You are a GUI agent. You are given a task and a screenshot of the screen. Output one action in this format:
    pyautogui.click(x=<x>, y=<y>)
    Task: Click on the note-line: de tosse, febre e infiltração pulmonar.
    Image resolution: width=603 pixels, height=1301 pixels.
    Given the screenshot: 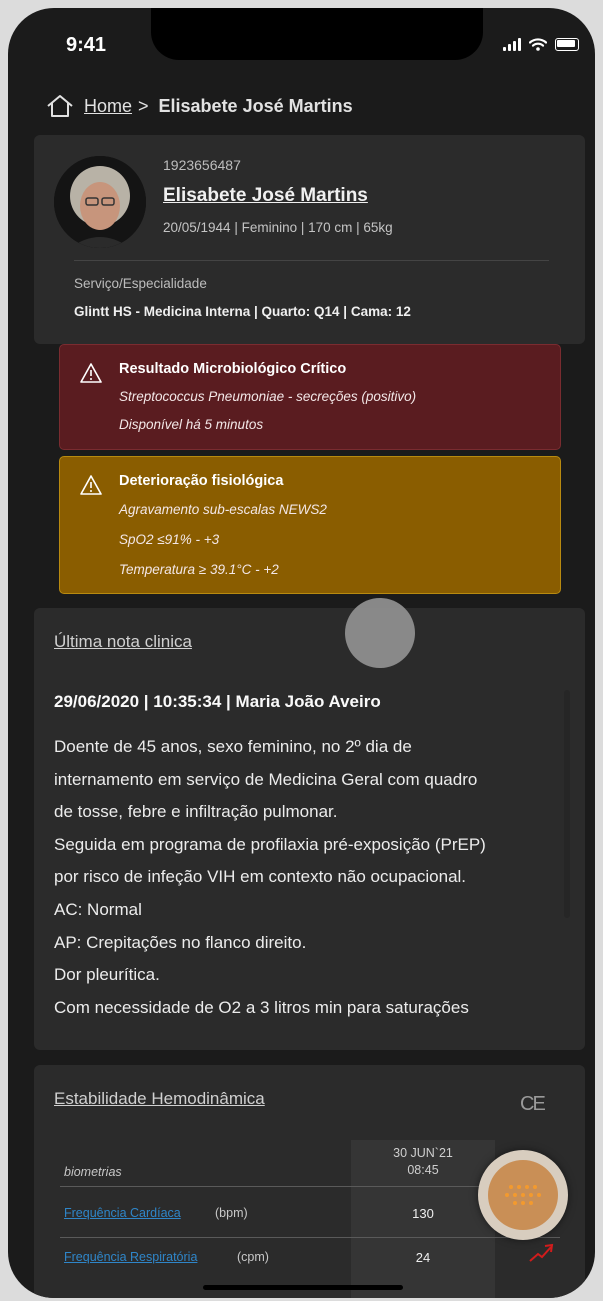 What is the action you would take?
    pyautogui.click(x=196, y=812)
    